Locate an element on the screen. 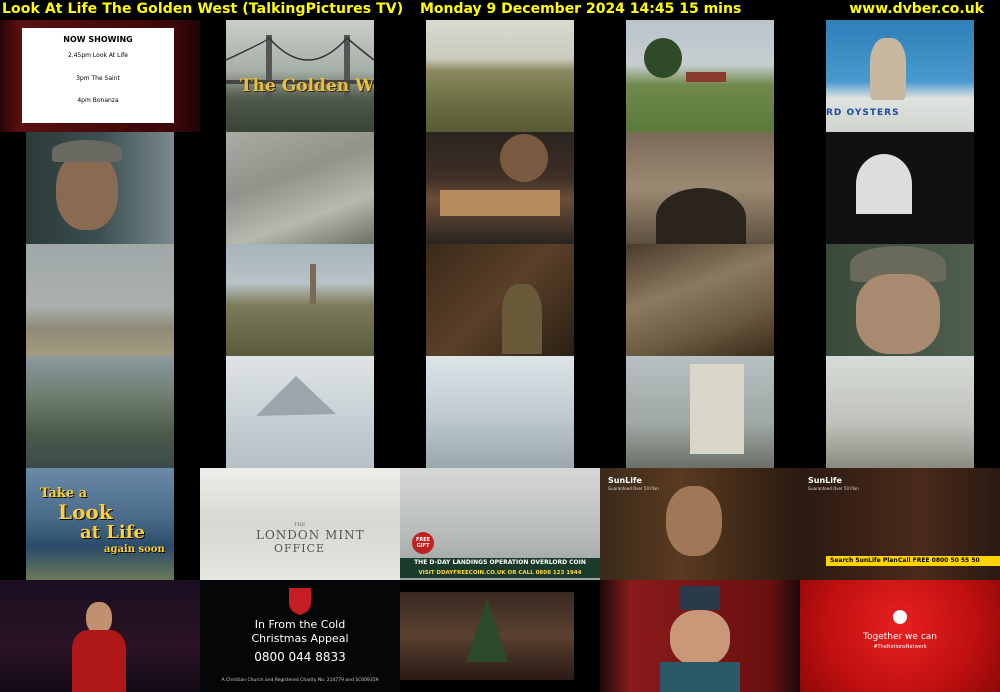 Image resolution: width=1000 pixels, height=692 pixels. broadcast-datetime: Monday 9 December 2024 14:45 15 mins is located at coordinates (581, 9).